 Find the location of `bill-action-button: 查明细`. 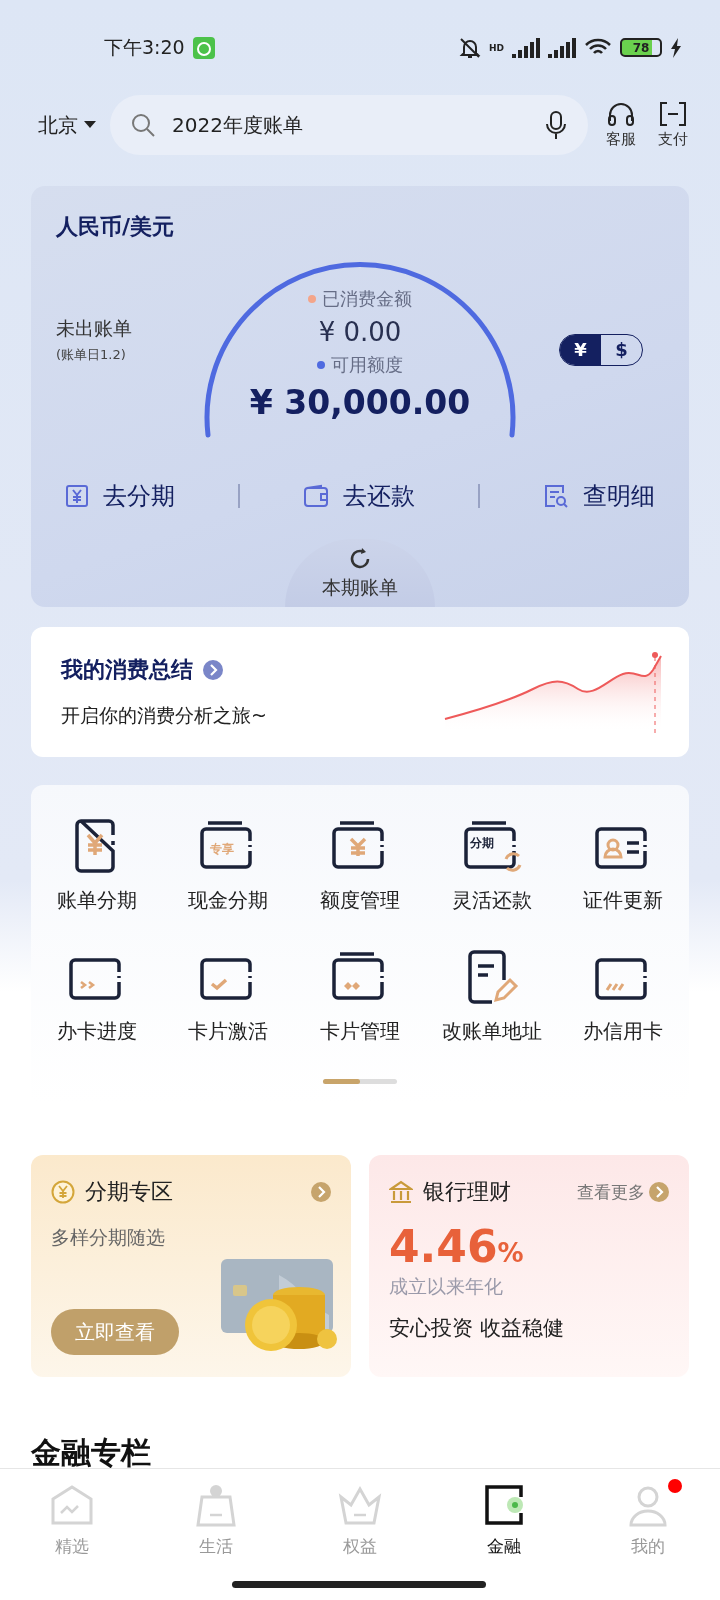

bill-action-button: 查明细 is located at coordinates (598, 496).